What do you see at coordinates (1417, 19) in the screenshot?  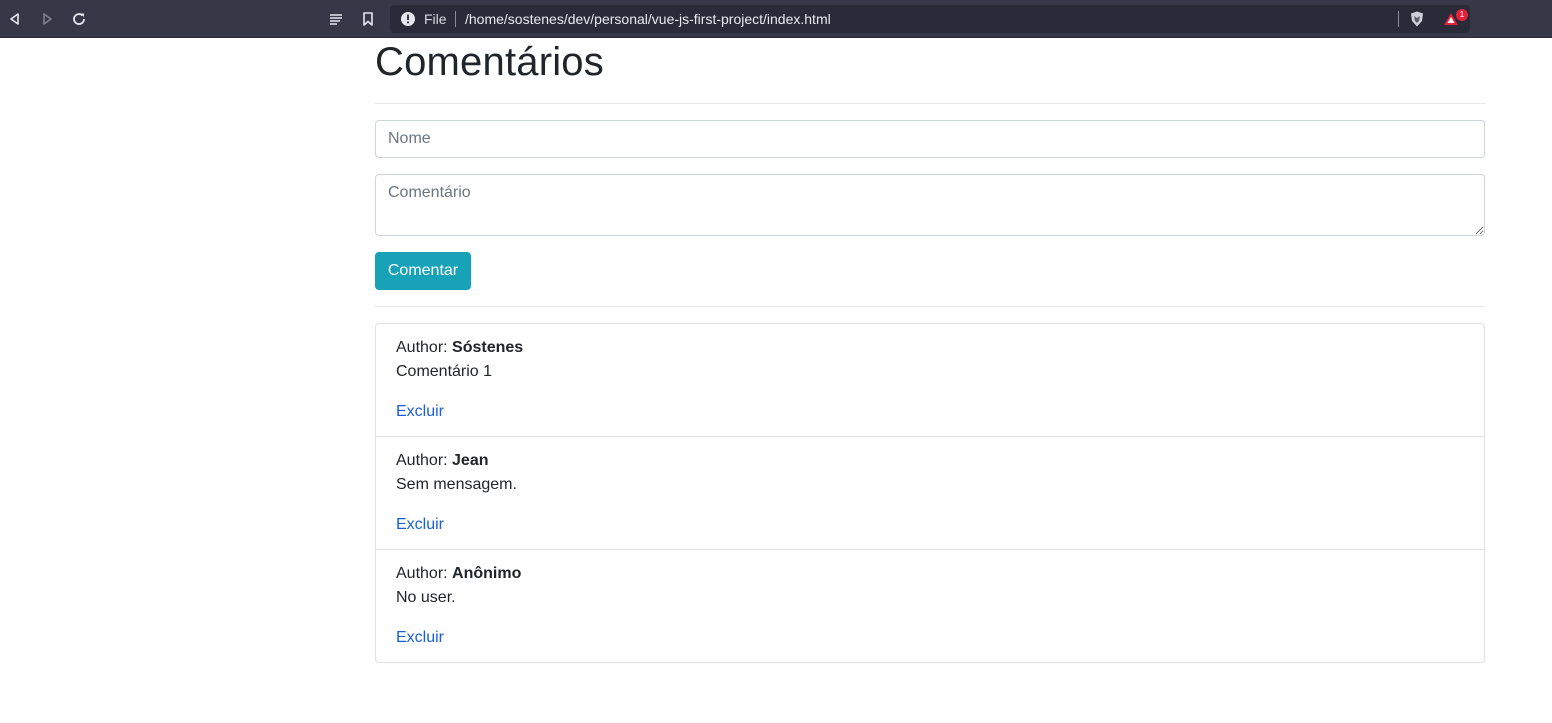 I see `brave-shields-icon` at bounding box center [1417, 19].